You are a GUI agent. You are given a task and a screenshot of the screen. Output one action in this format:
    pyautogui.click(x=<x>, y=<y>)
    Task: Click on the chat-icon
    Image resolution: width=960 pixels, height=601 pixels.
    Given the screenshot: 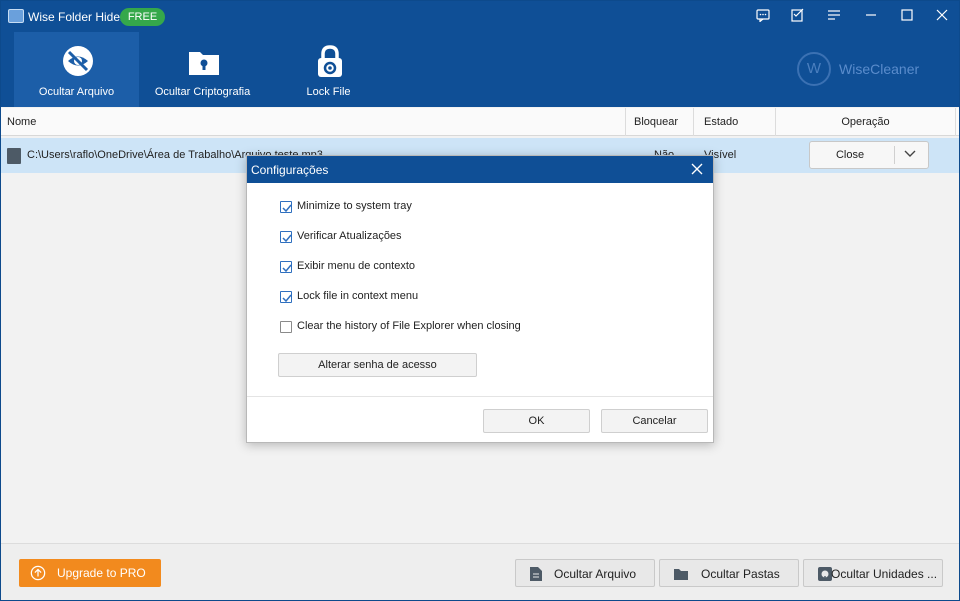 What is the action you would take?
    pyautogui.click(x=763, y=15)
    